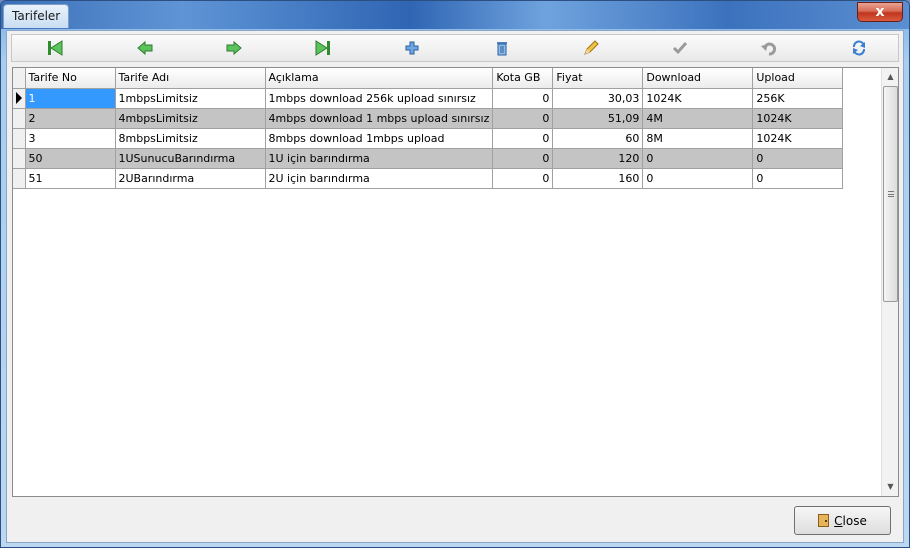  Describe the element at coordinates (455, 15) in the screenshot. I see `title-bar: Tarifeler x` at that location.